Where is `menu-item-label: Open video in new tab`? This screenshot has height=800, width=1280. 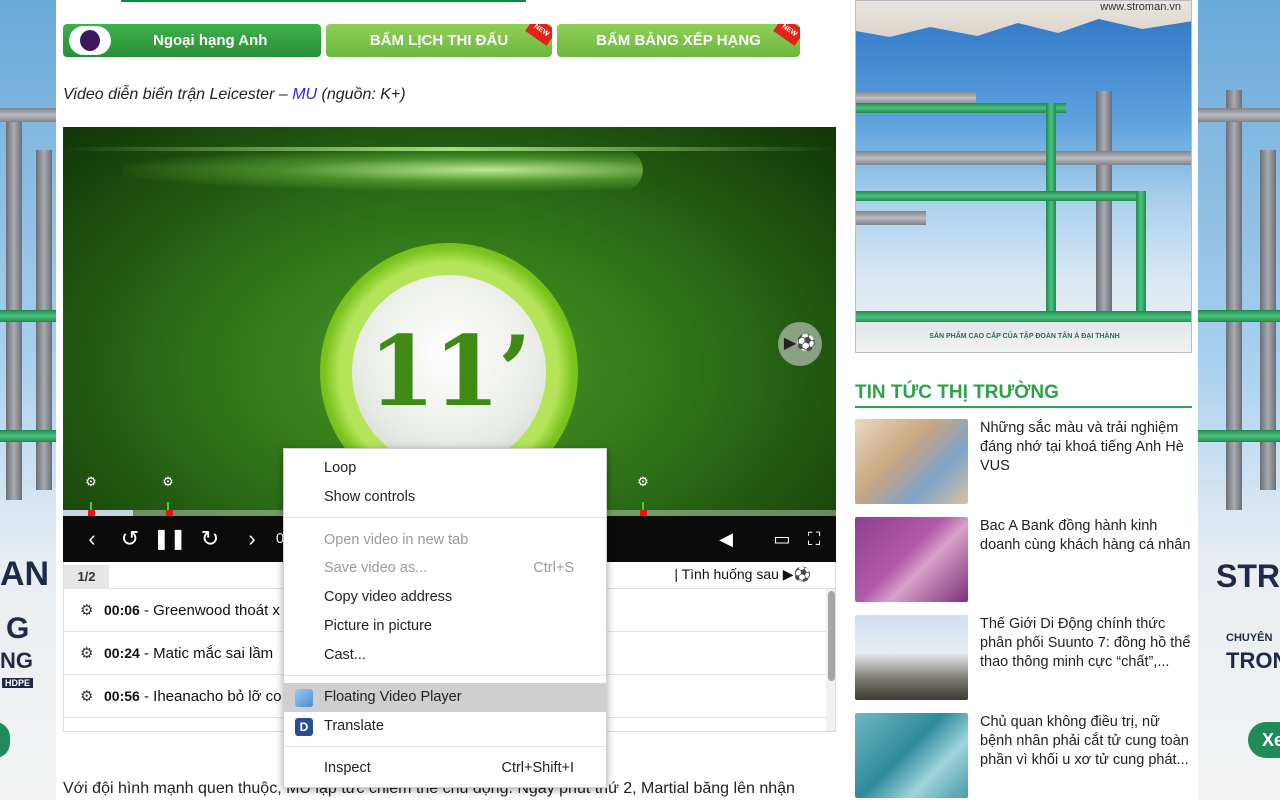 menu-item-label: Open video in new tab is located at coordinates (396, 540).